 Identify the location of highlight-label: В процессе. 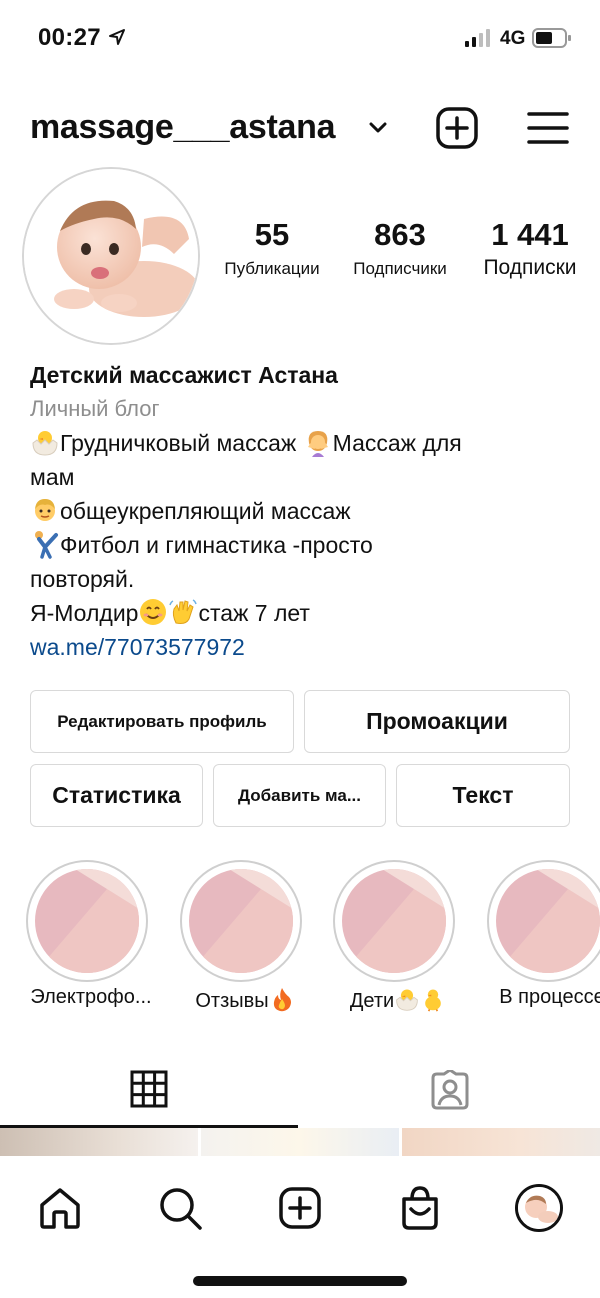
(549, 997).